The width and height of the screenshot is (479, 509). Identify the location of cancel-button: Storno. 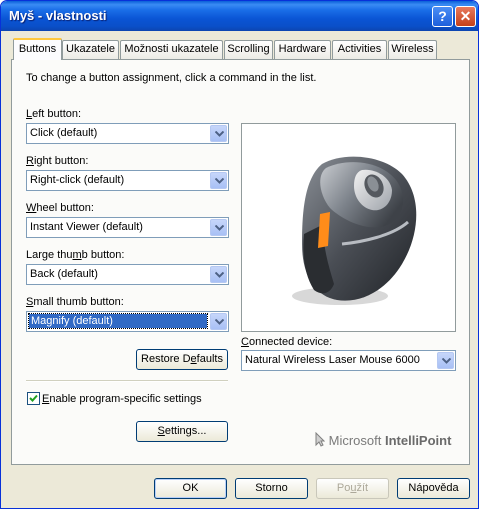
(271, 488).